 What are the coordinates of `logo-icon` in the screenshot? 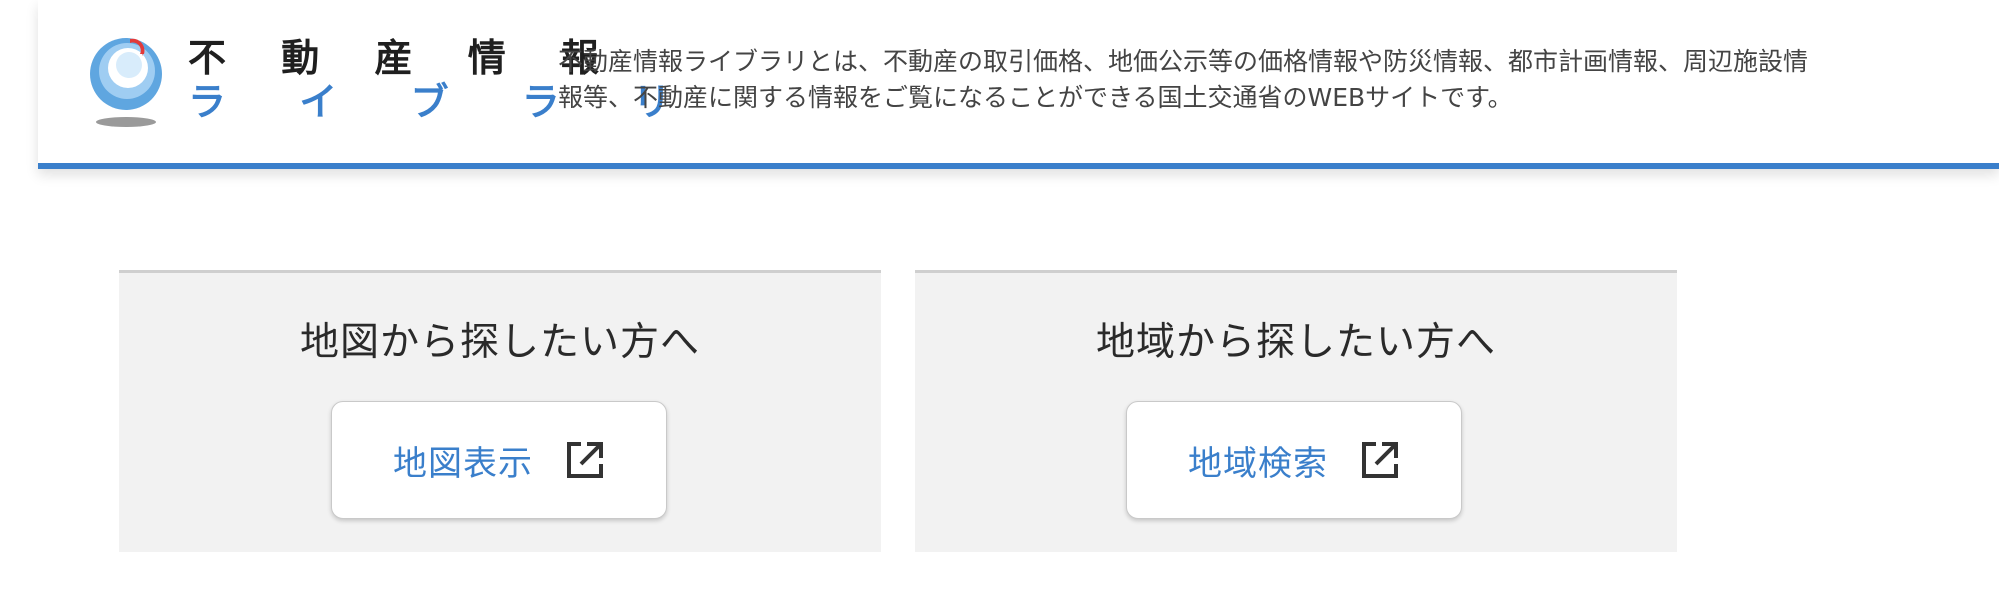 It's located at (126, 81).